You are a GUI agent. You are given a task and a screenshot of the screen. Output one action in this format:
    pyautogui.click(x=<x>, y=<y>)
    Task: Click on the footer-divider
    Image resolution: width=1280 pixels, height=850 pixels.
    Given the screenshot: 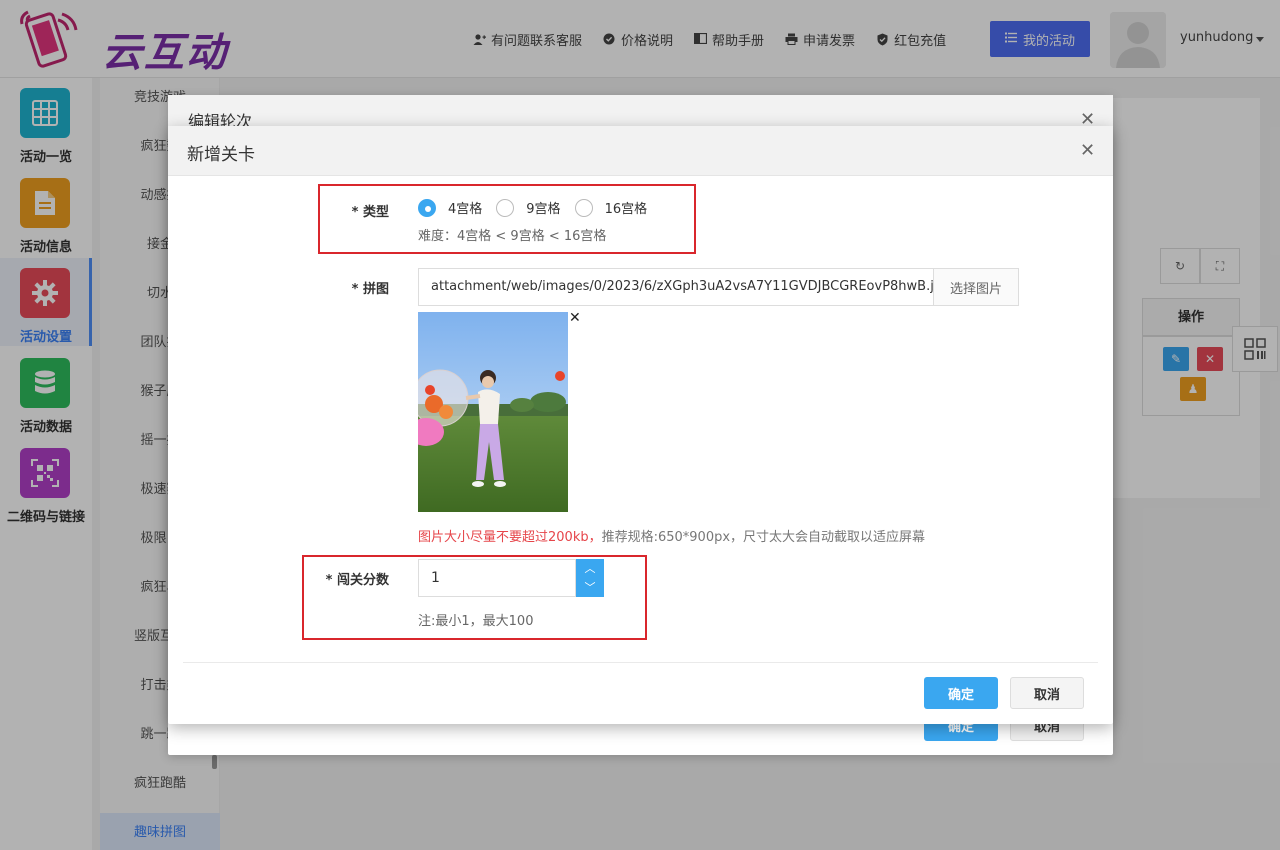 What is the action you would take?
    pyautogui.click(x=640, y=662)
    